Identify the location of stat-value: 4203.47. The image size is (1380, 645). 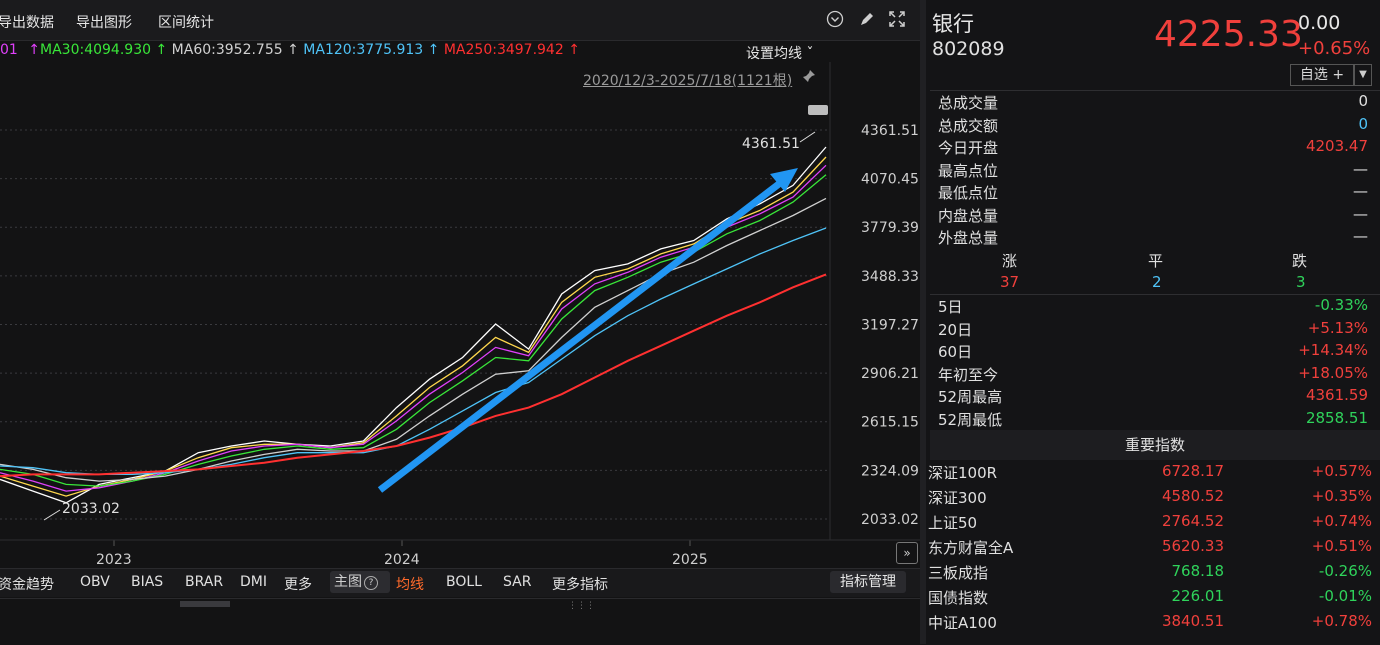
(1336, 146).